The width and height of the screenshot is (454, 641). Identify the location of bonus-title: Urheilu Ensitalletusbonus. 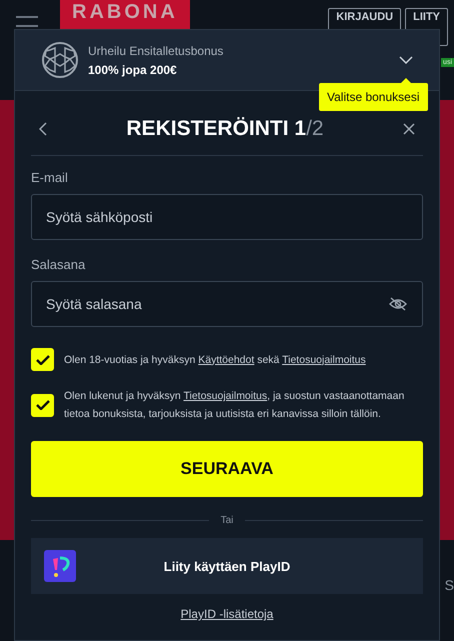
(156, 51).